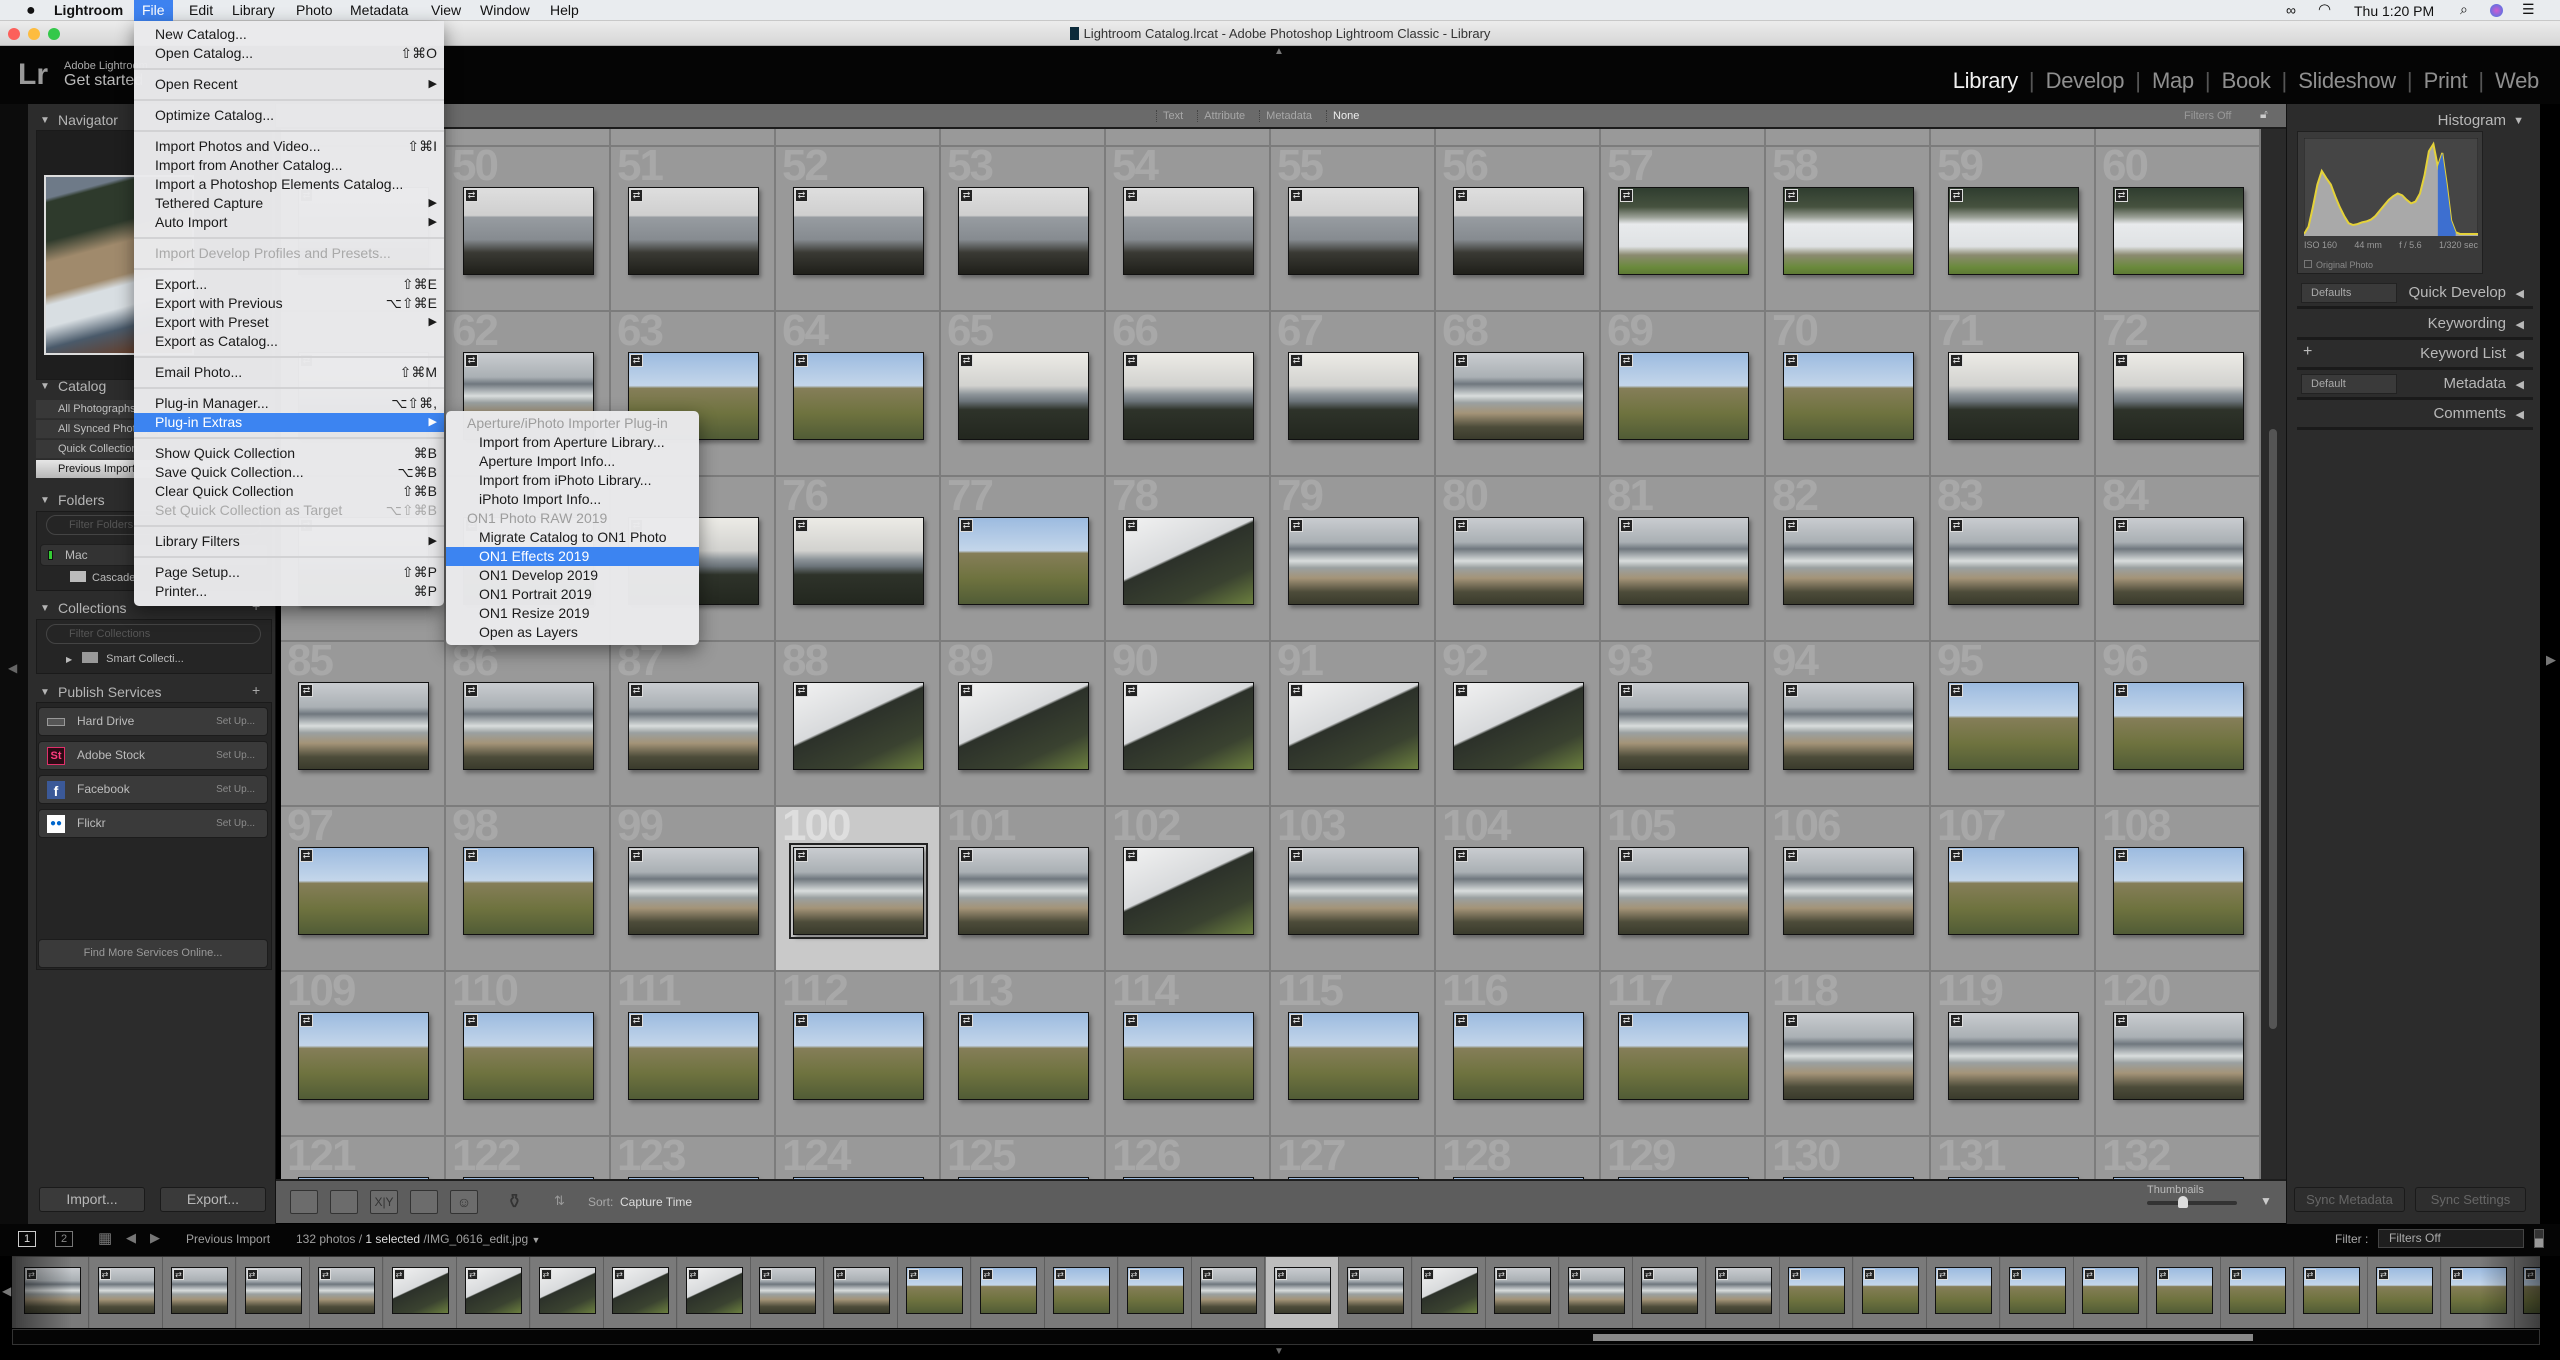 This screenshot has width=2560, height=1360. What do you see at coordinates (2273, 729) in the screenshot?
I see `scroll-thumb` at bounding box center [2273, 729].